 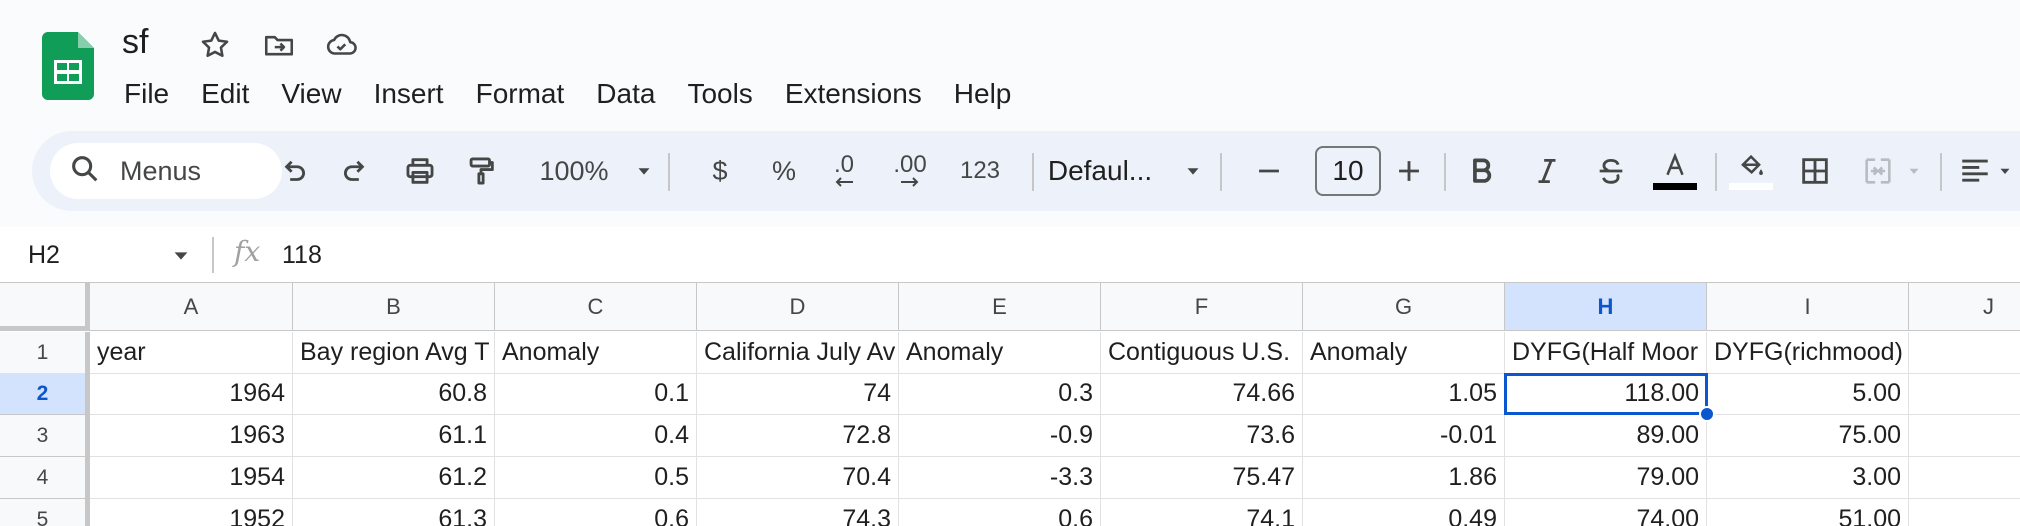 I want to click on cell-d2: 74, so click(x=798, y=394).